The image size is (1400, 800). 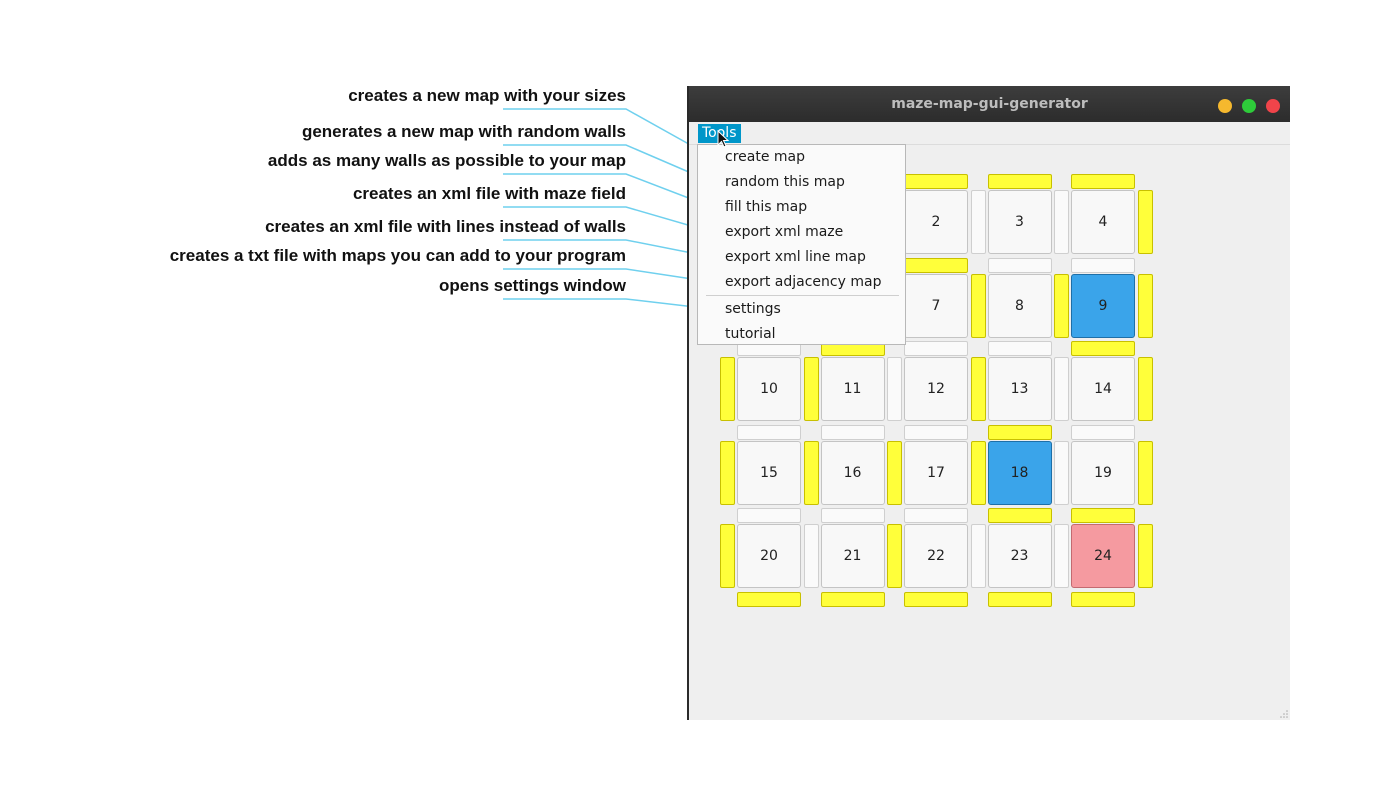 What do you see at coordinates (766, 207) in the screenshot?
I see `menu-item-fill-this-map: fill this map` at bounding box center [766, 207].